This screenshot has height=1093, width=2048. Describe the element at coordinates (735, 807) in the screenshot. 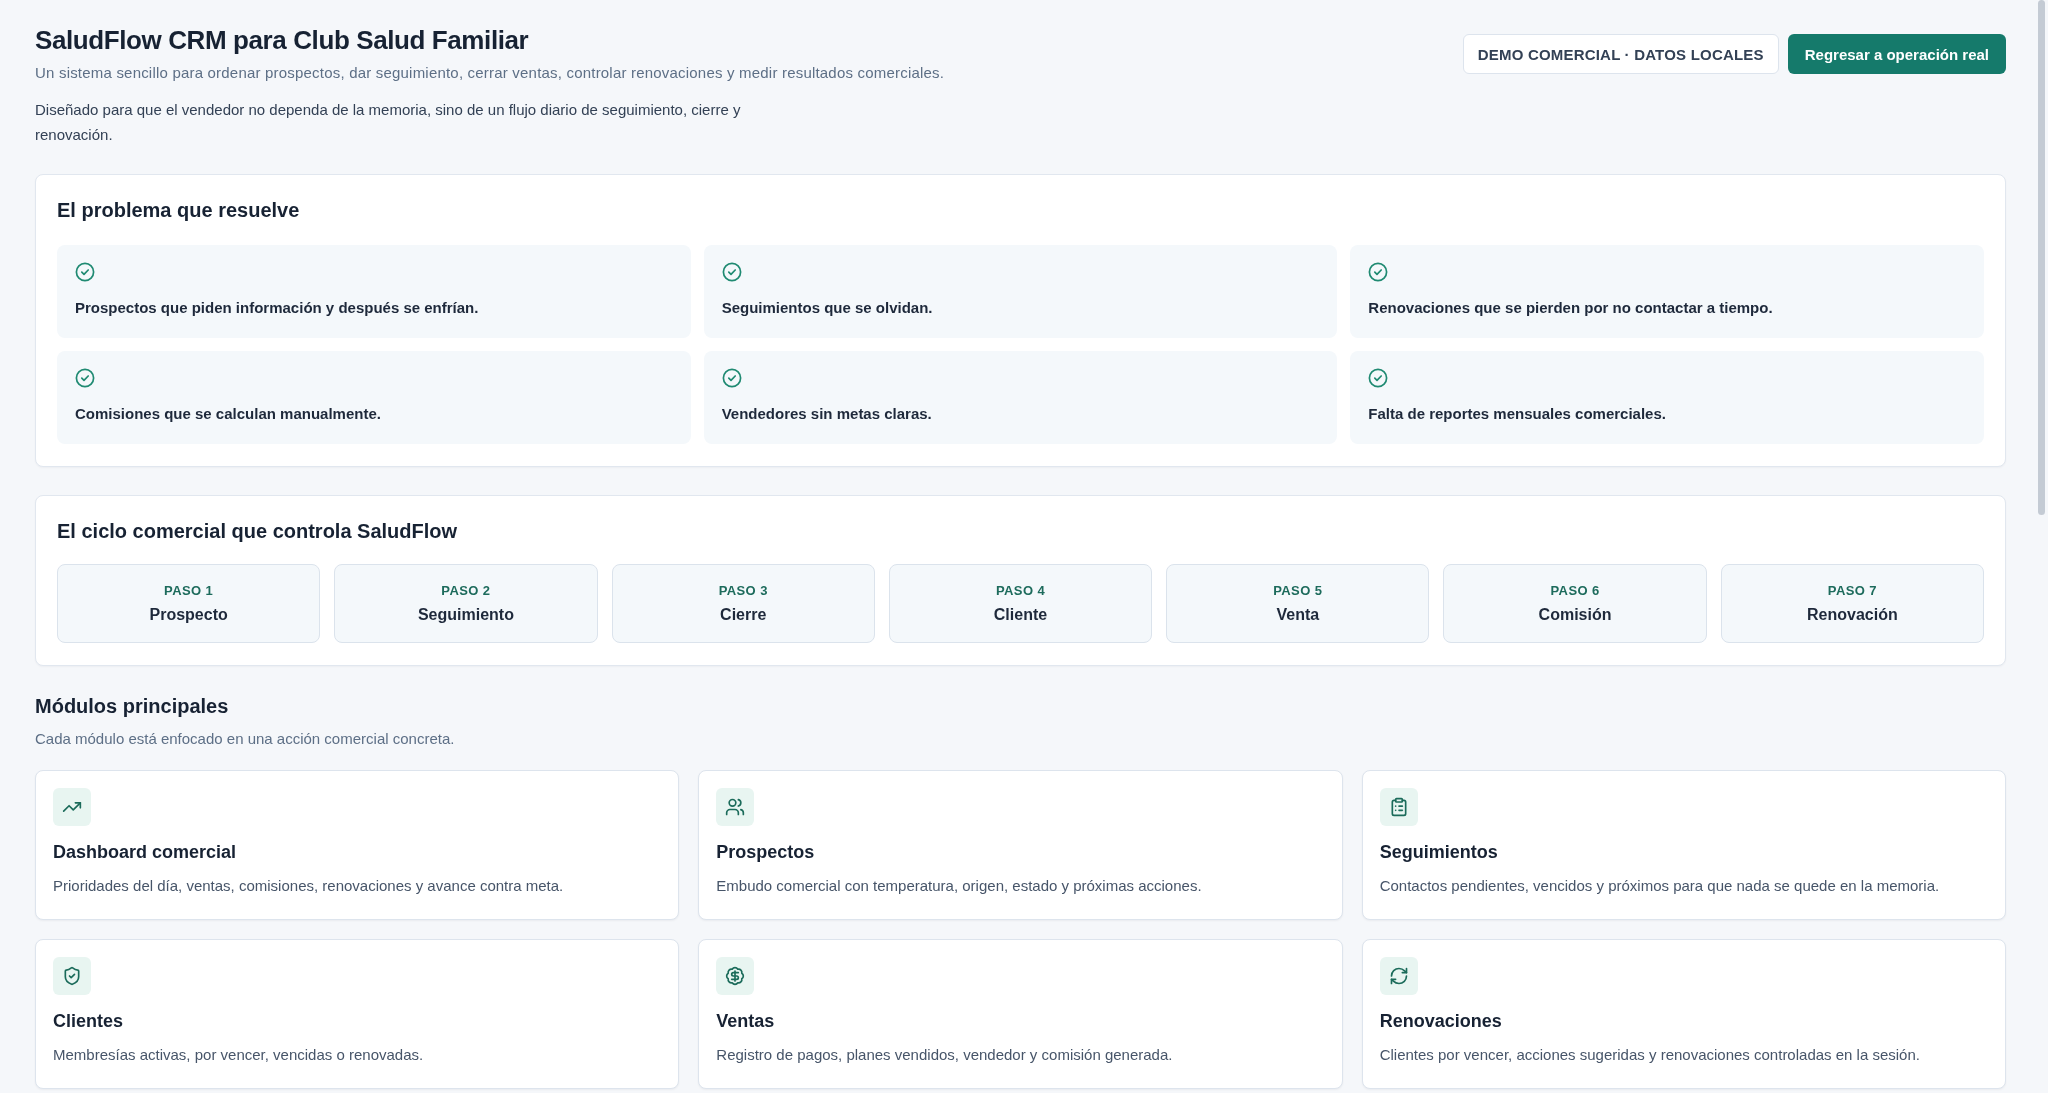

I see `users-icon` at that location.